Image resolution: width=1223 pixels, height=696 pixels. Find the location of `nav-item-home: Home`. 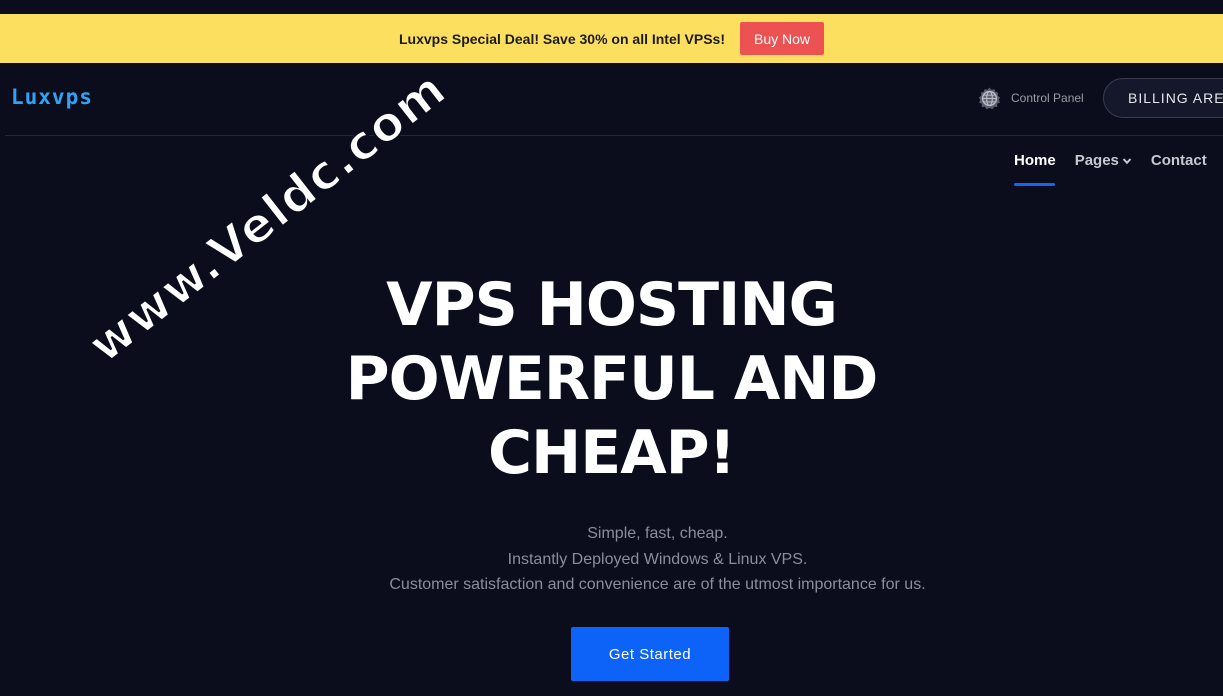

nav-item-home: Home is located at coordinates (1035, 169).